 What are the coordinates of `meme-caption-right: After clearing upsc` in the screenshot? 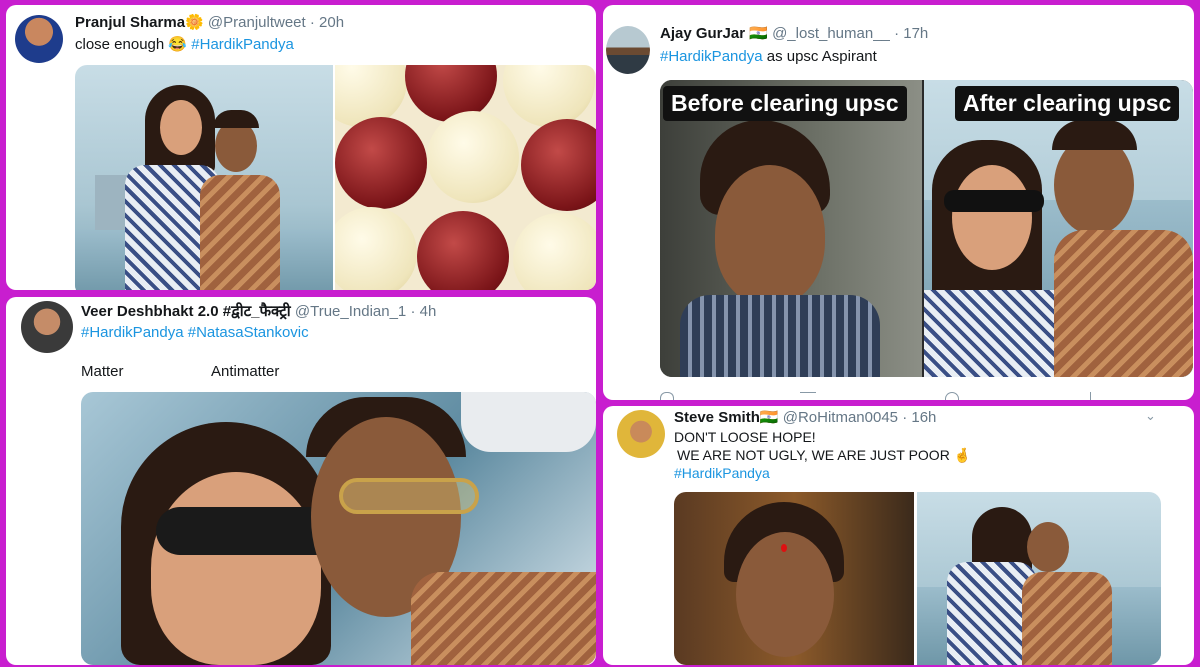 It's located at (1067, 103).